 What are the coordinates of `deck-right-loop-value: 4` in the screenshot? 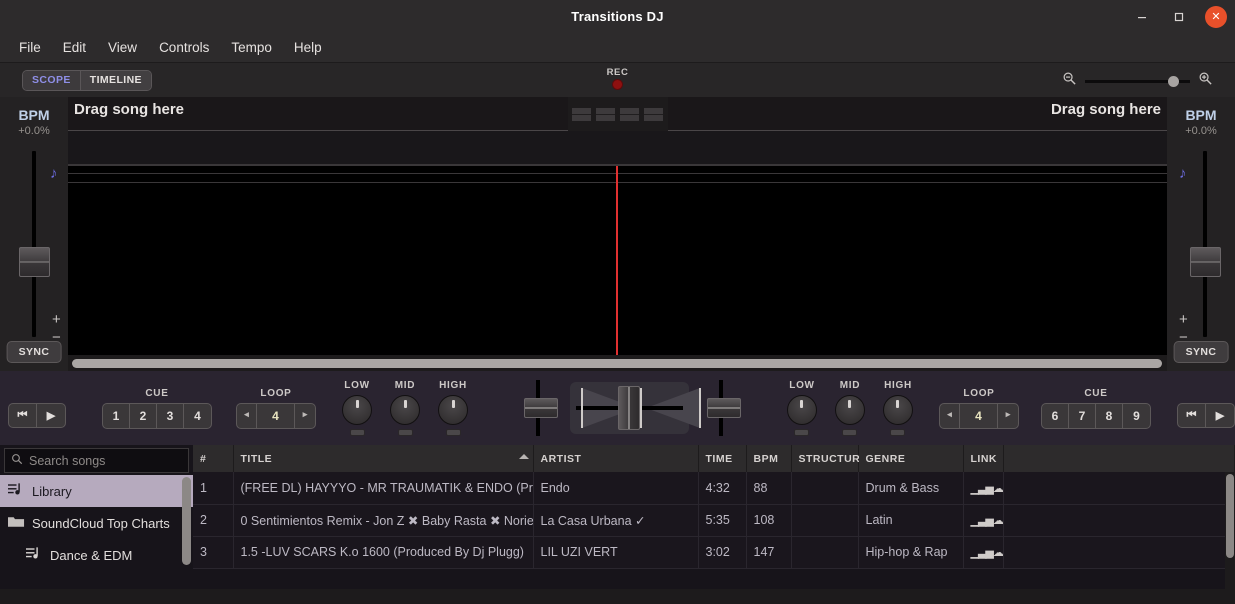 It's located at (979, 415).